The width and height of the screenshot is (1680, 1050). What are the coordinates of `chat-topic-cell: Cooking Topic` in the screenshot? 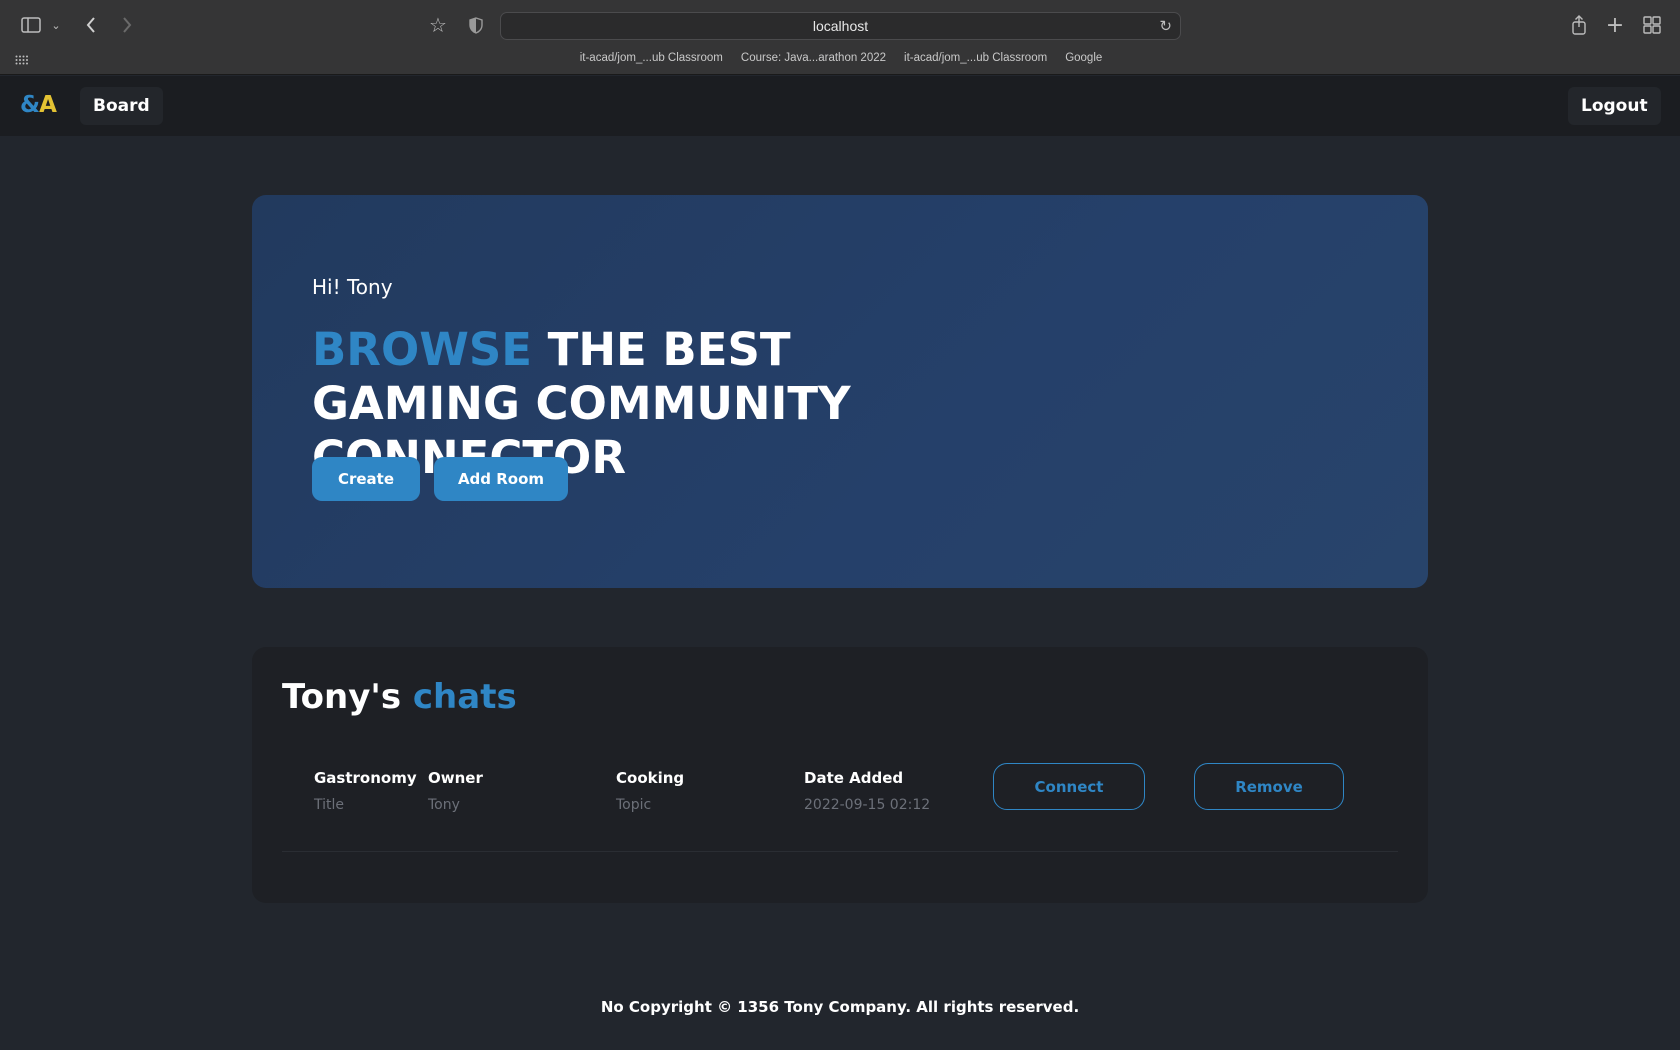 It's located at (650, 791).